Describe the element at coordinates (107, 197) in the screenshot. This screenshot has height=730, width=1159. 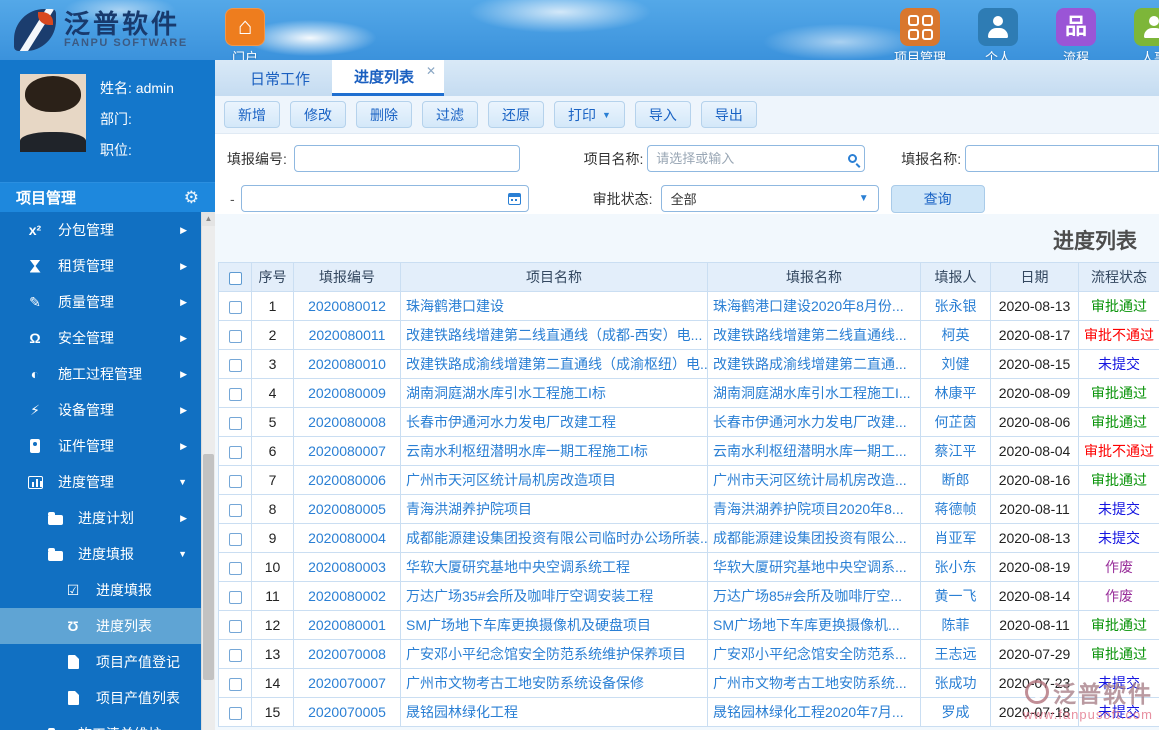
I see `sidebar-section-header: 项目管理 ⚙` at that location.